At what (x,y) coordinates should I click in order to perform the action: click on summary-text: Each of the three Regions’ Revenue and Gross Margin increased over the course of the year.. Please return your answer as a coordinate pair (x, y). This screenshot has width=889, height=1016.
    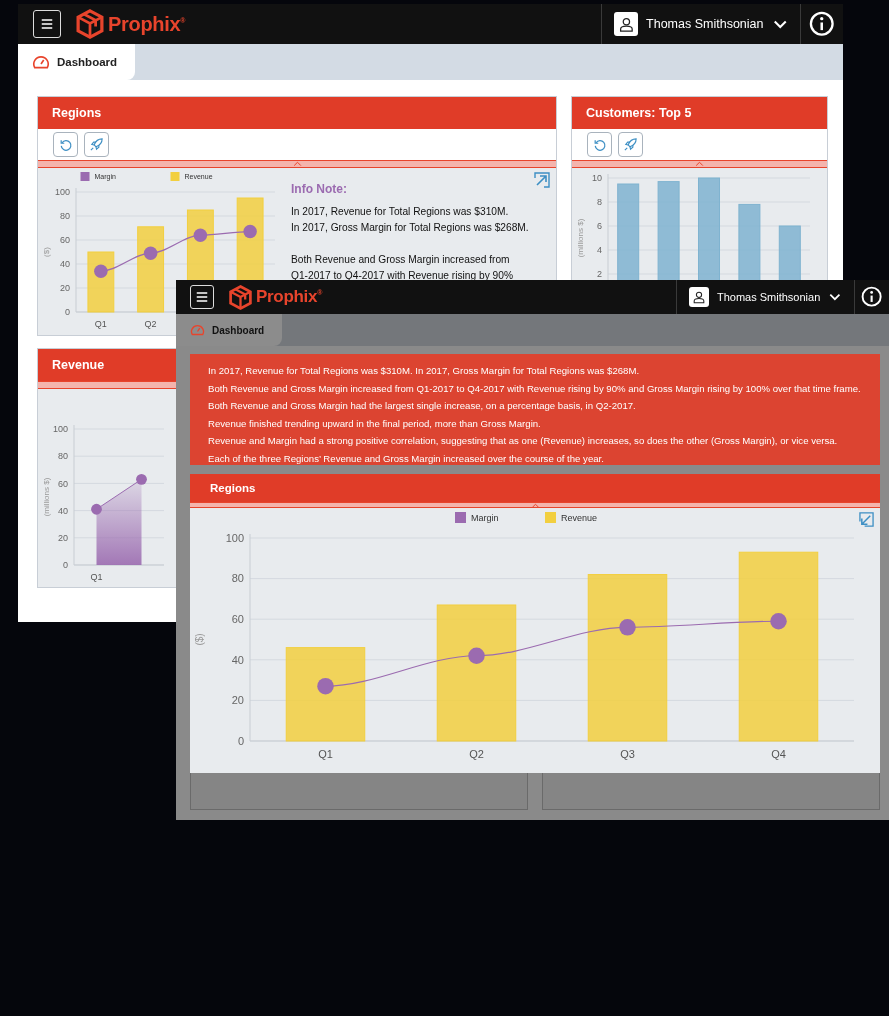
    Looking at the image, I should click on (406, 458).